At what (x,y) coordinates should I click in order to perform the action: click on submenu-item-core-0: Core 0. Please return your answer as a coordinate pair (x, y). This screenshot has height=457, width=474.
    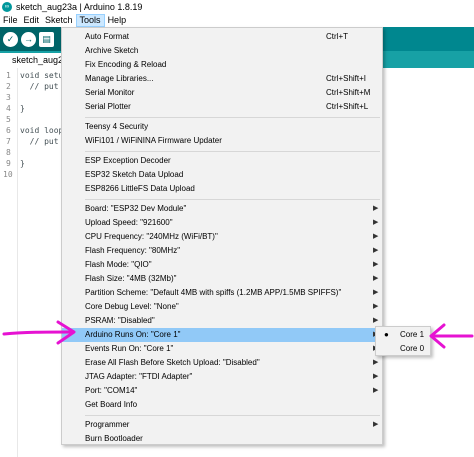
    Looking at the image, I should click on (403, 349).